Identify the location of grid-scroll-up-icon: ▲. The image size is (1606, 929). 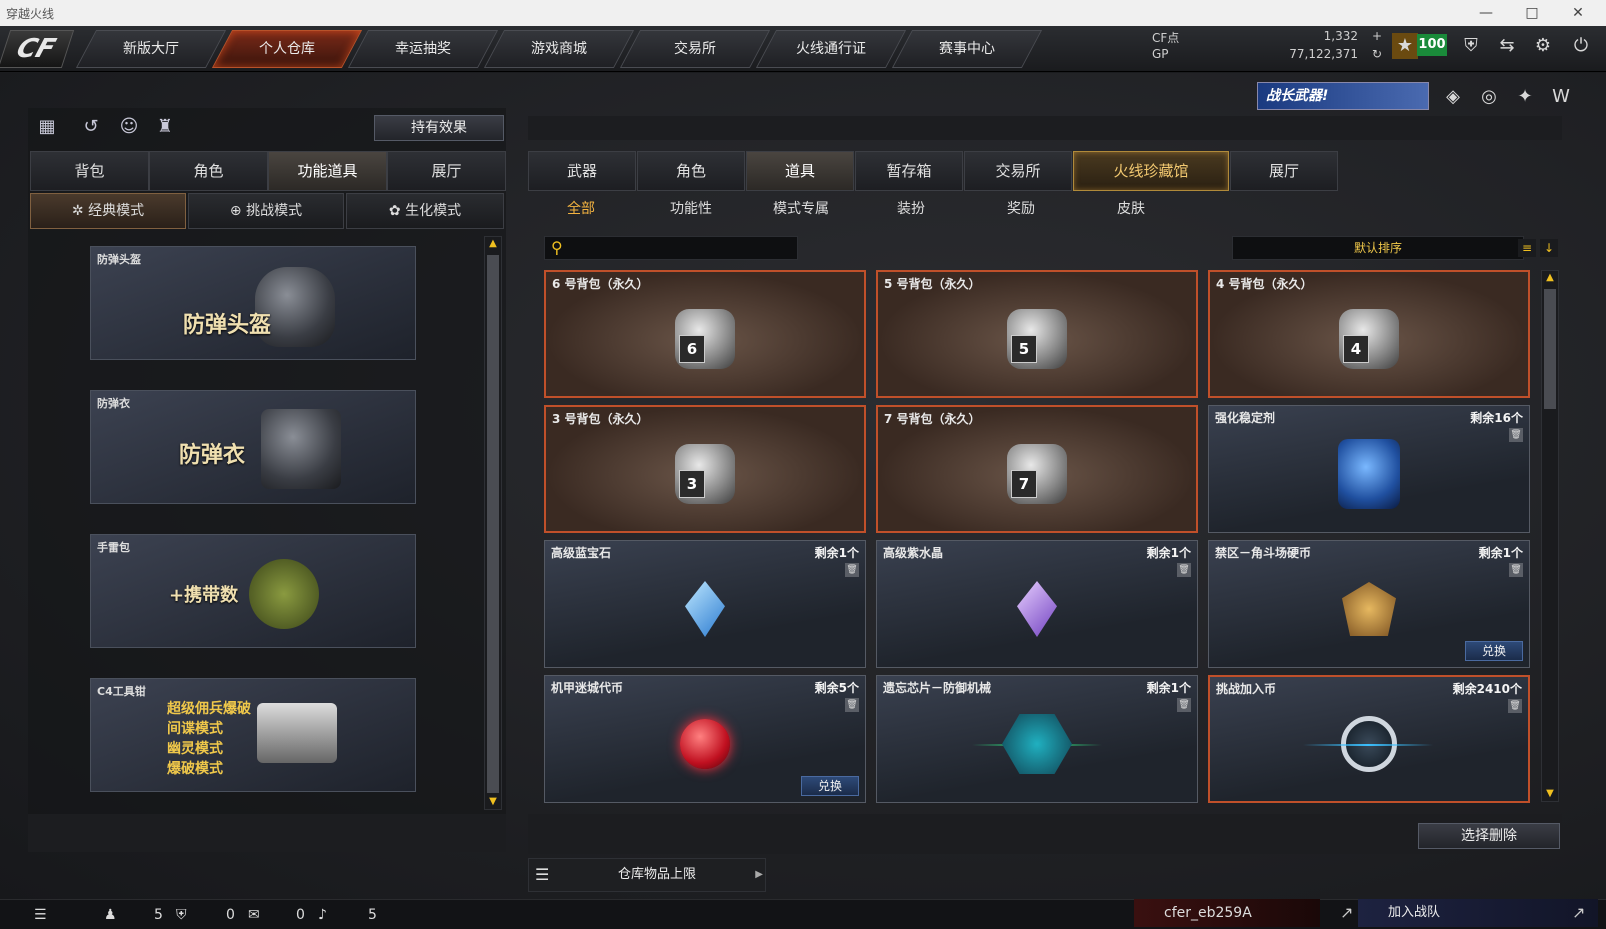
(1550, 278).